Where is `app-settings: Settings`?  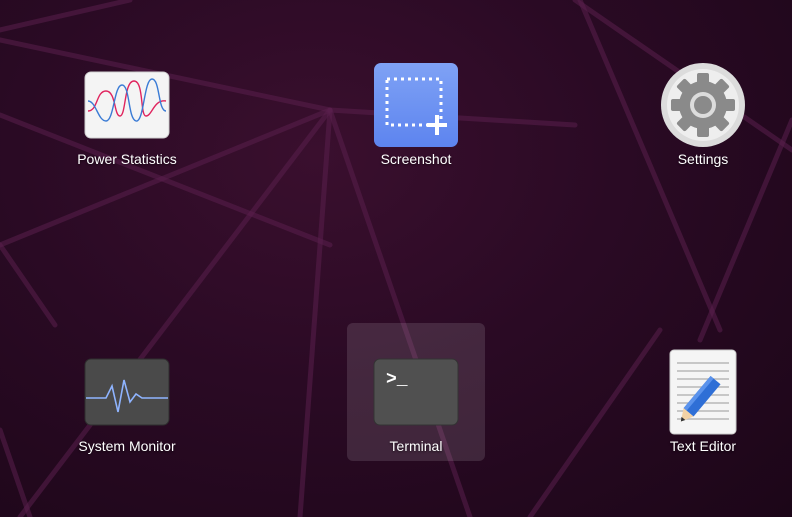 app-settings: Settings is located at coordinates (703, 105).